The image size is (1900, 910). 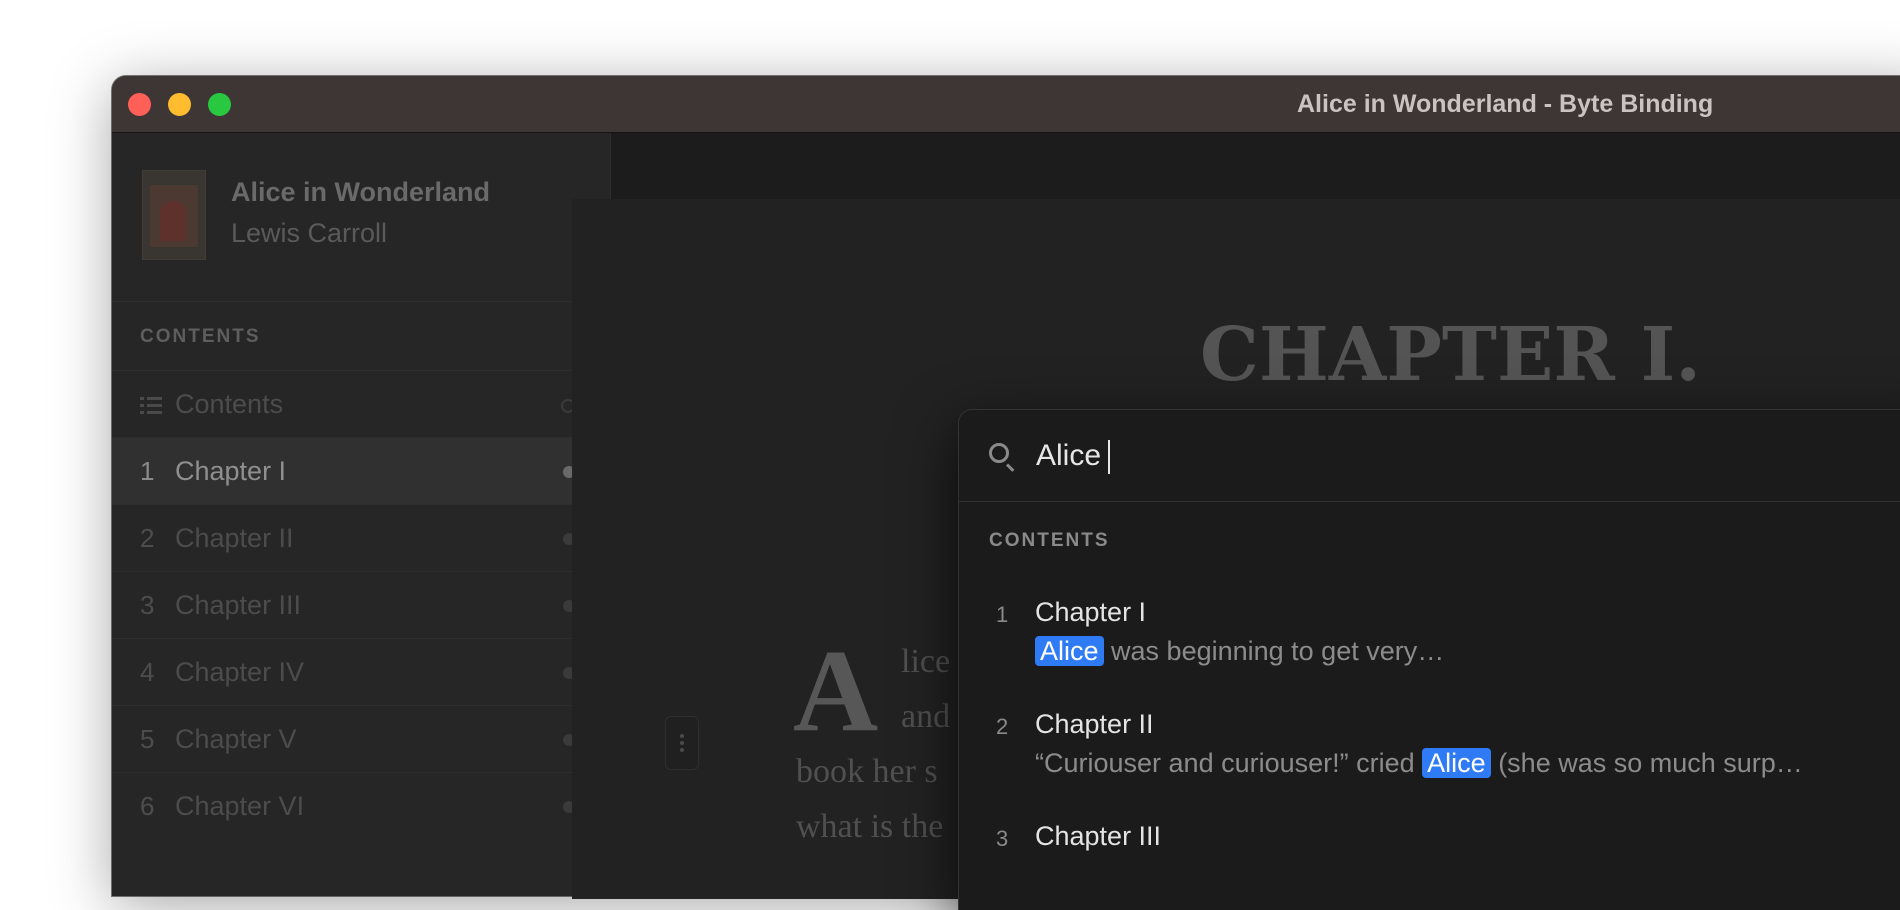 What do you see at coordinates (1098, 836) in the screenshot?
I see `result-title: Chapter III` at bounding box center [1098, 836].